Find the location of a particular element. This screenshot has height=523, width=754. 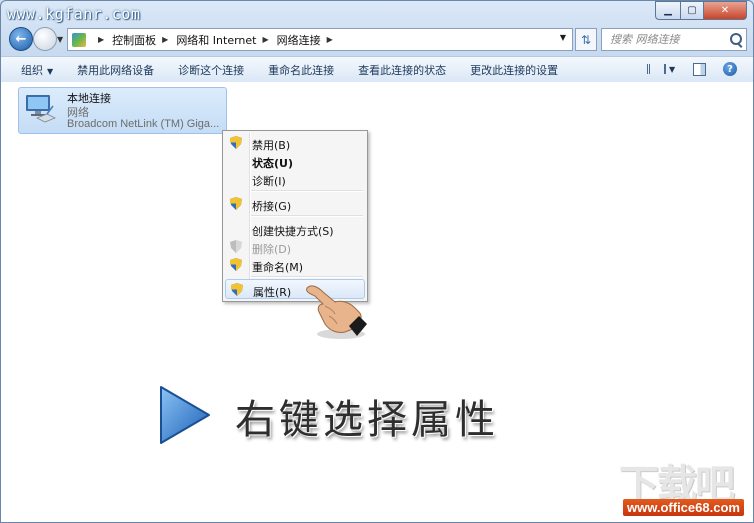

rename-connection-button: 重命名此连接 is located at coordinates (301, 70).